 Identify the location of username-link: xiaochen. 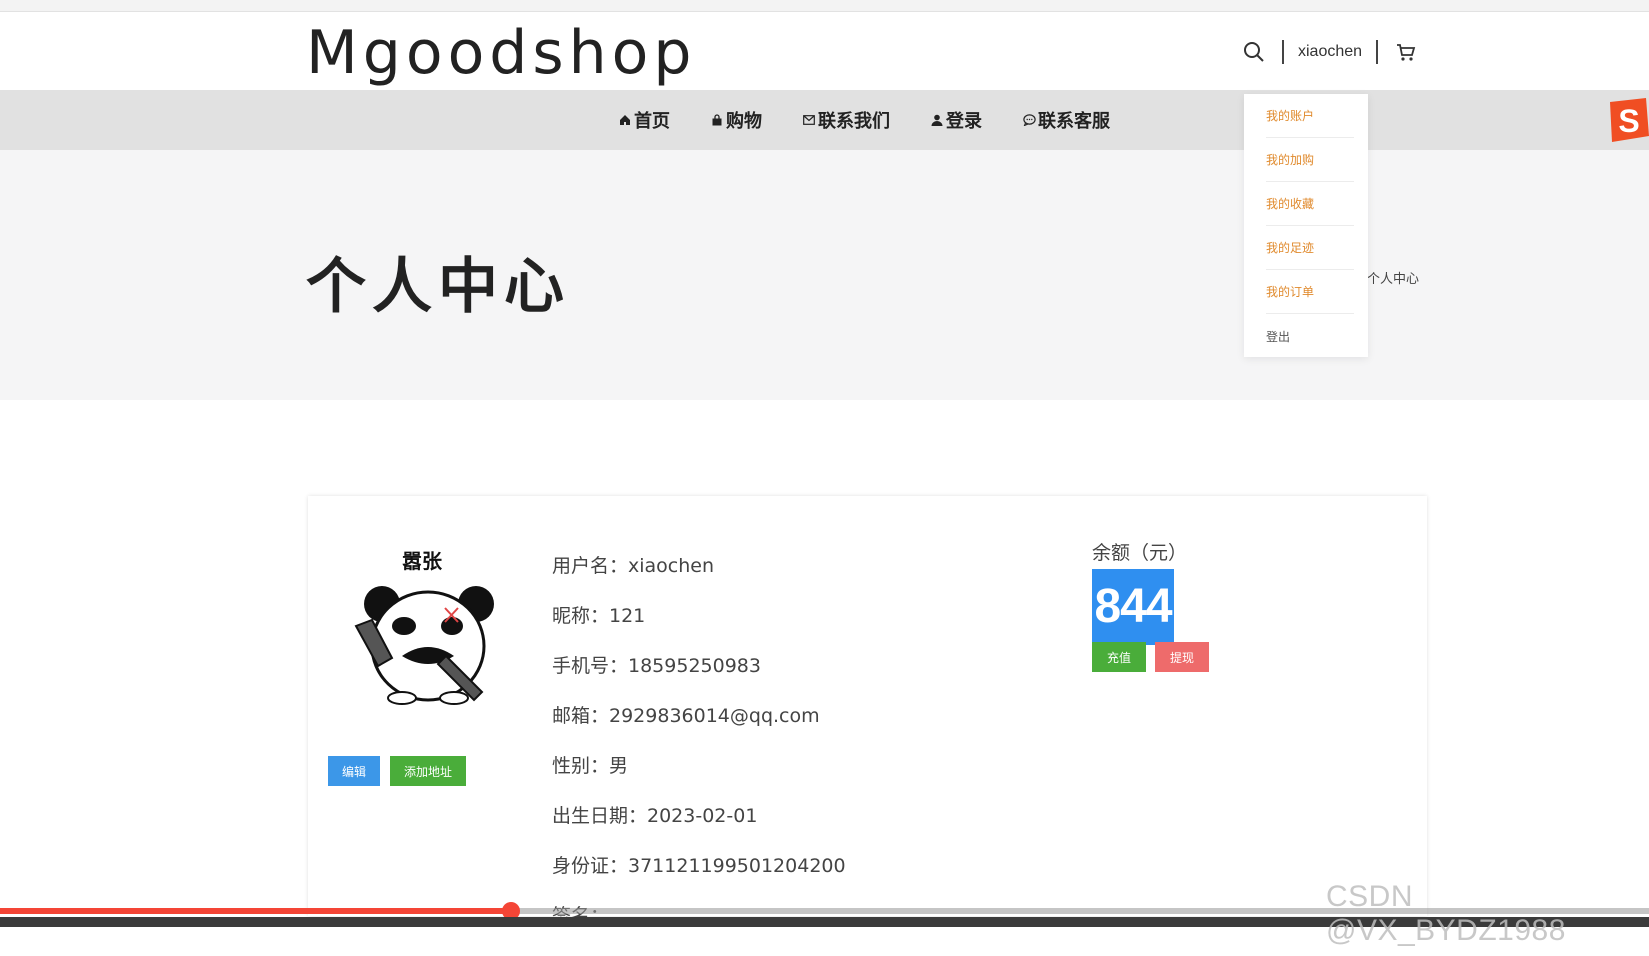
(1330, 52).